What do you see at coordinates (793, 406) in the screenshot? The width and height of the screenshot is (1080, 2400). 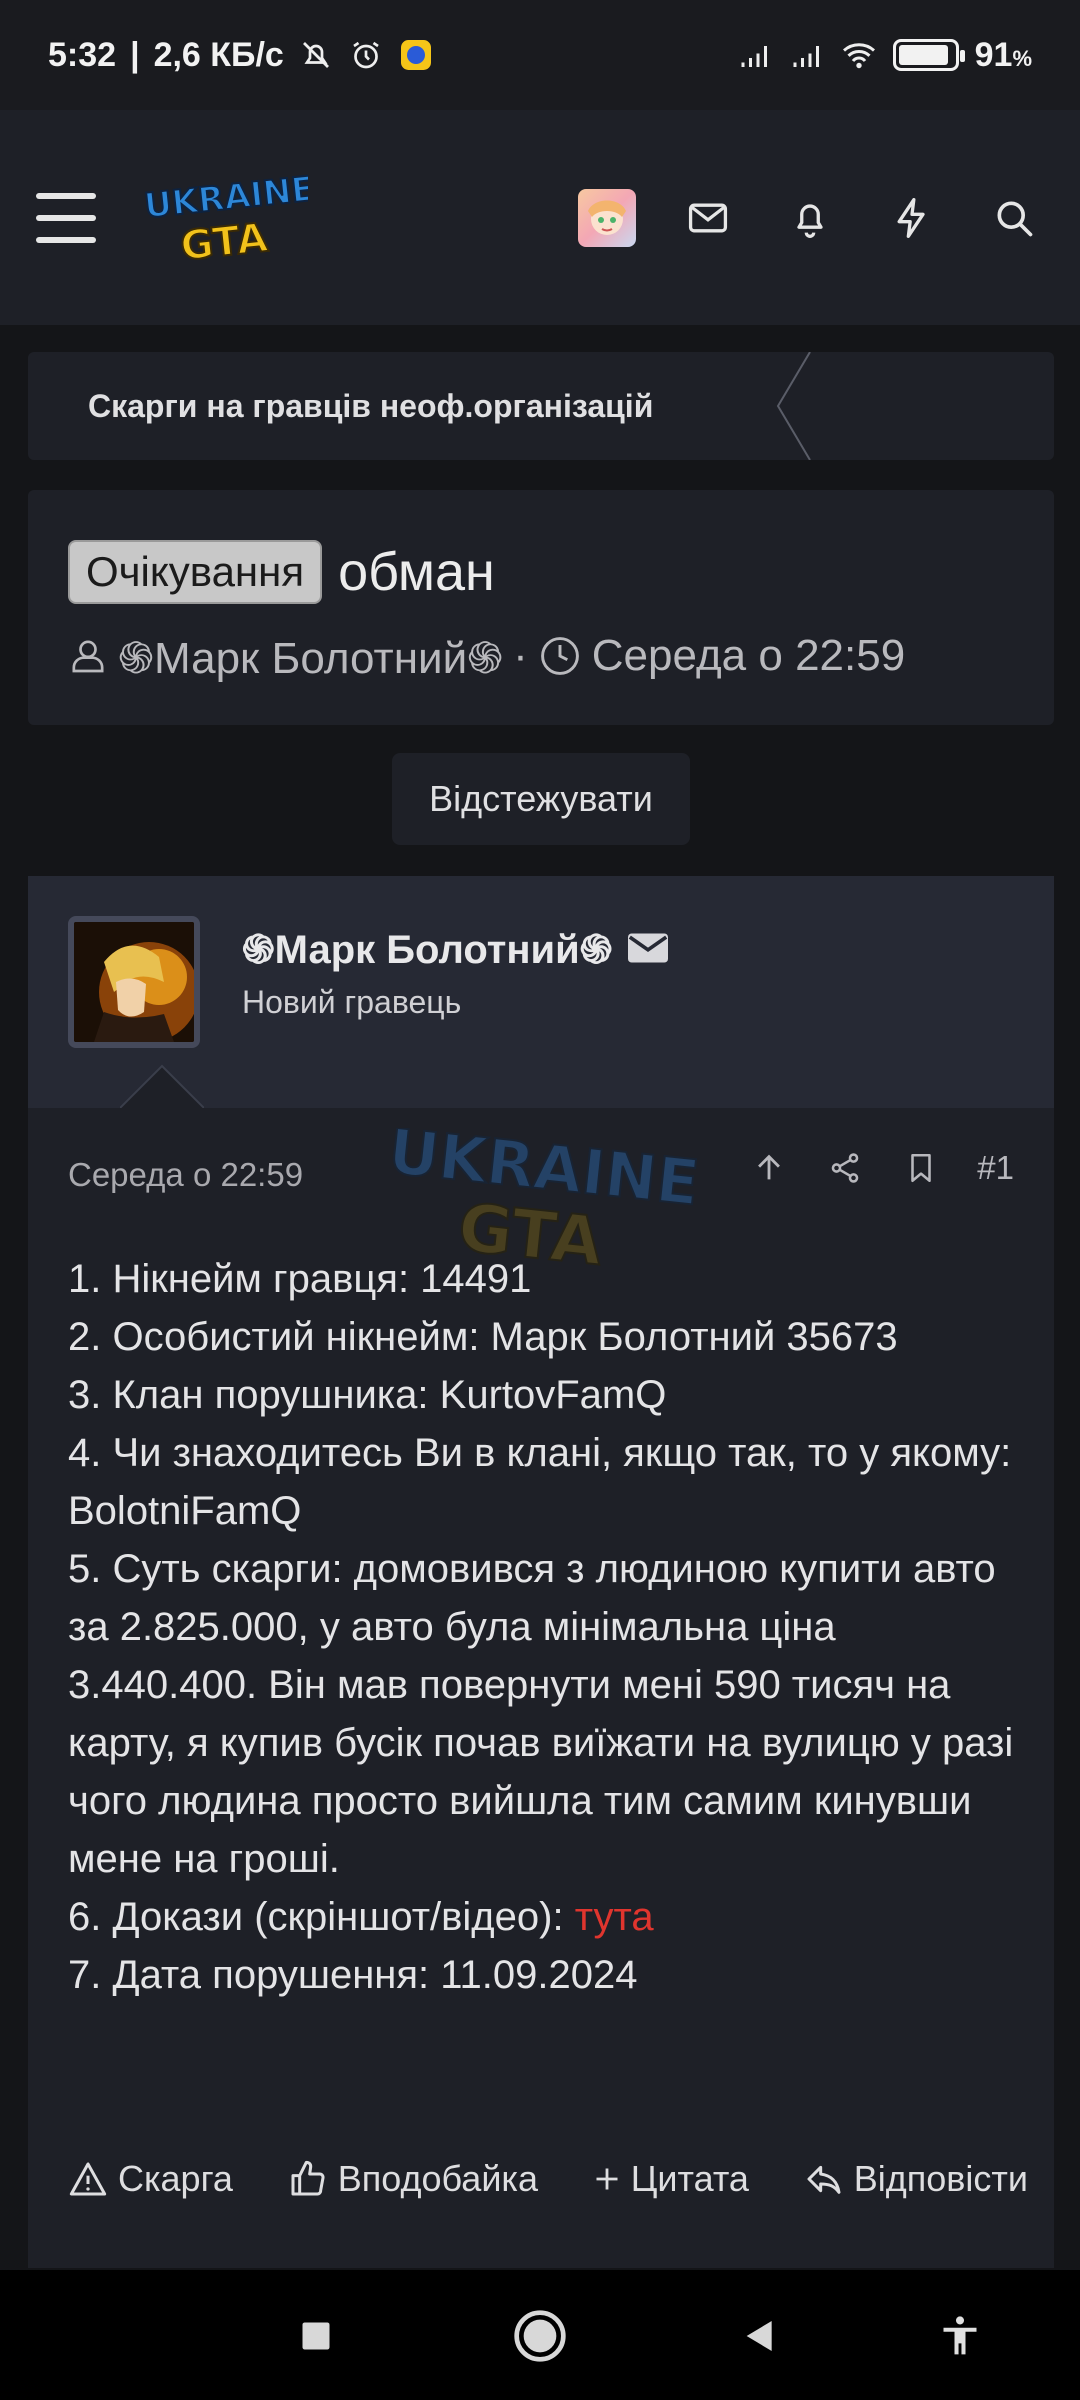 I see `breadcrumb-chevron-icon` at bounding box center [793, 406].